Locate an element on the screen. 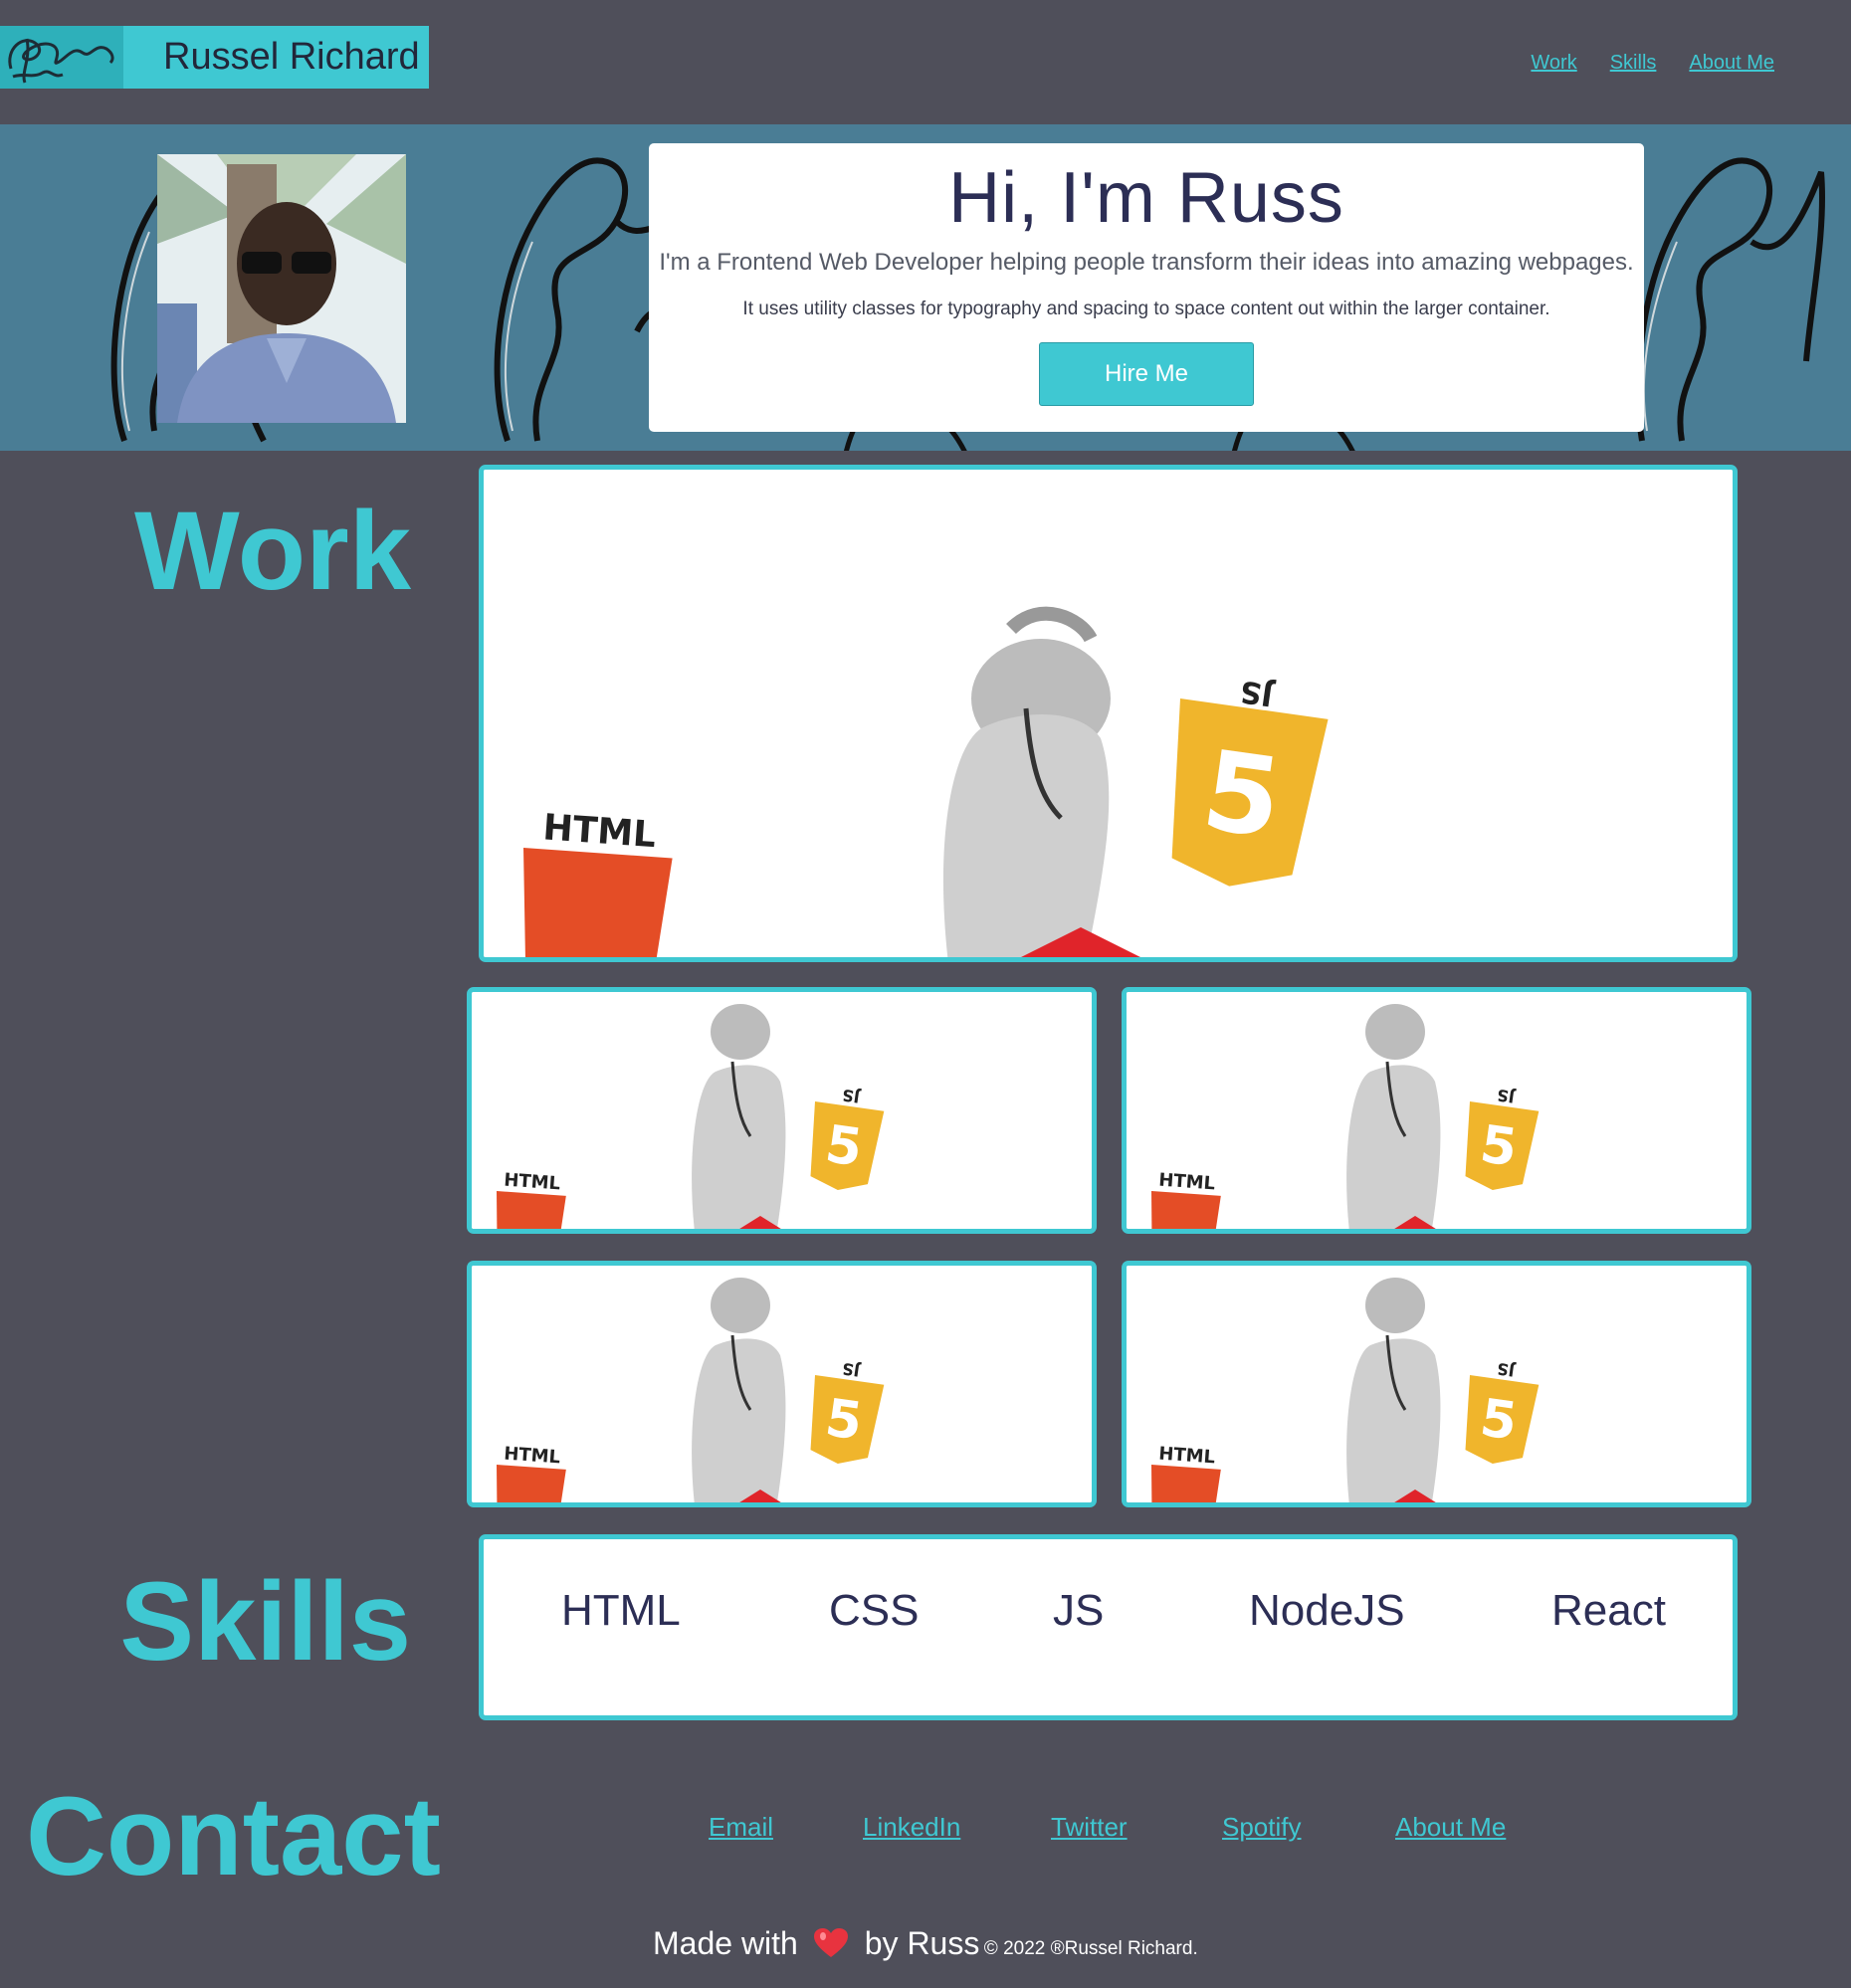  contact-link-about-me: About Me is located at coordinates (1450, 1828).